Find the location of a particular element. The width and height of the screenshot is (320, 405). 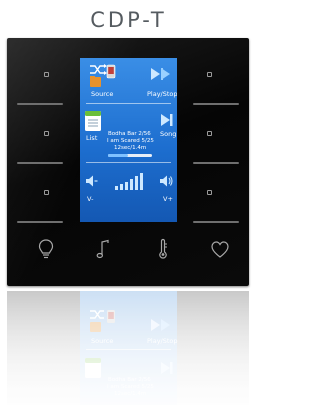

volume-down-label: V- is located at coordinates (90, 199).